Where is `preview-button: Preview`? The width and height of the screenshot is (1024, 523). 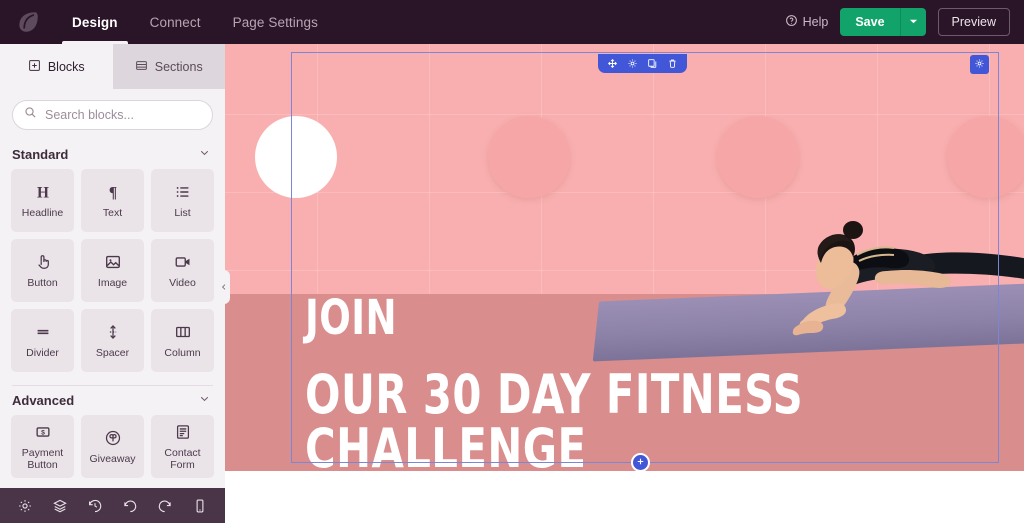 preview-button: Preview is located at coordinates (973, 22).